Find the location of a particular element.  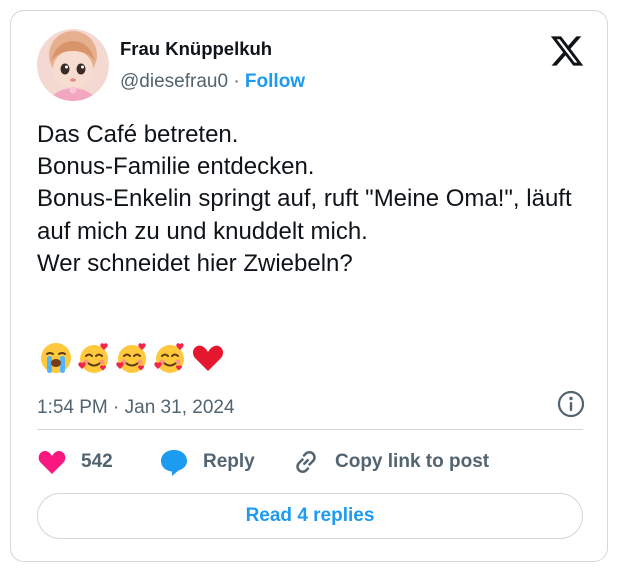

read-replies-button: Read 4 replies is located at coordinates (310, 516).